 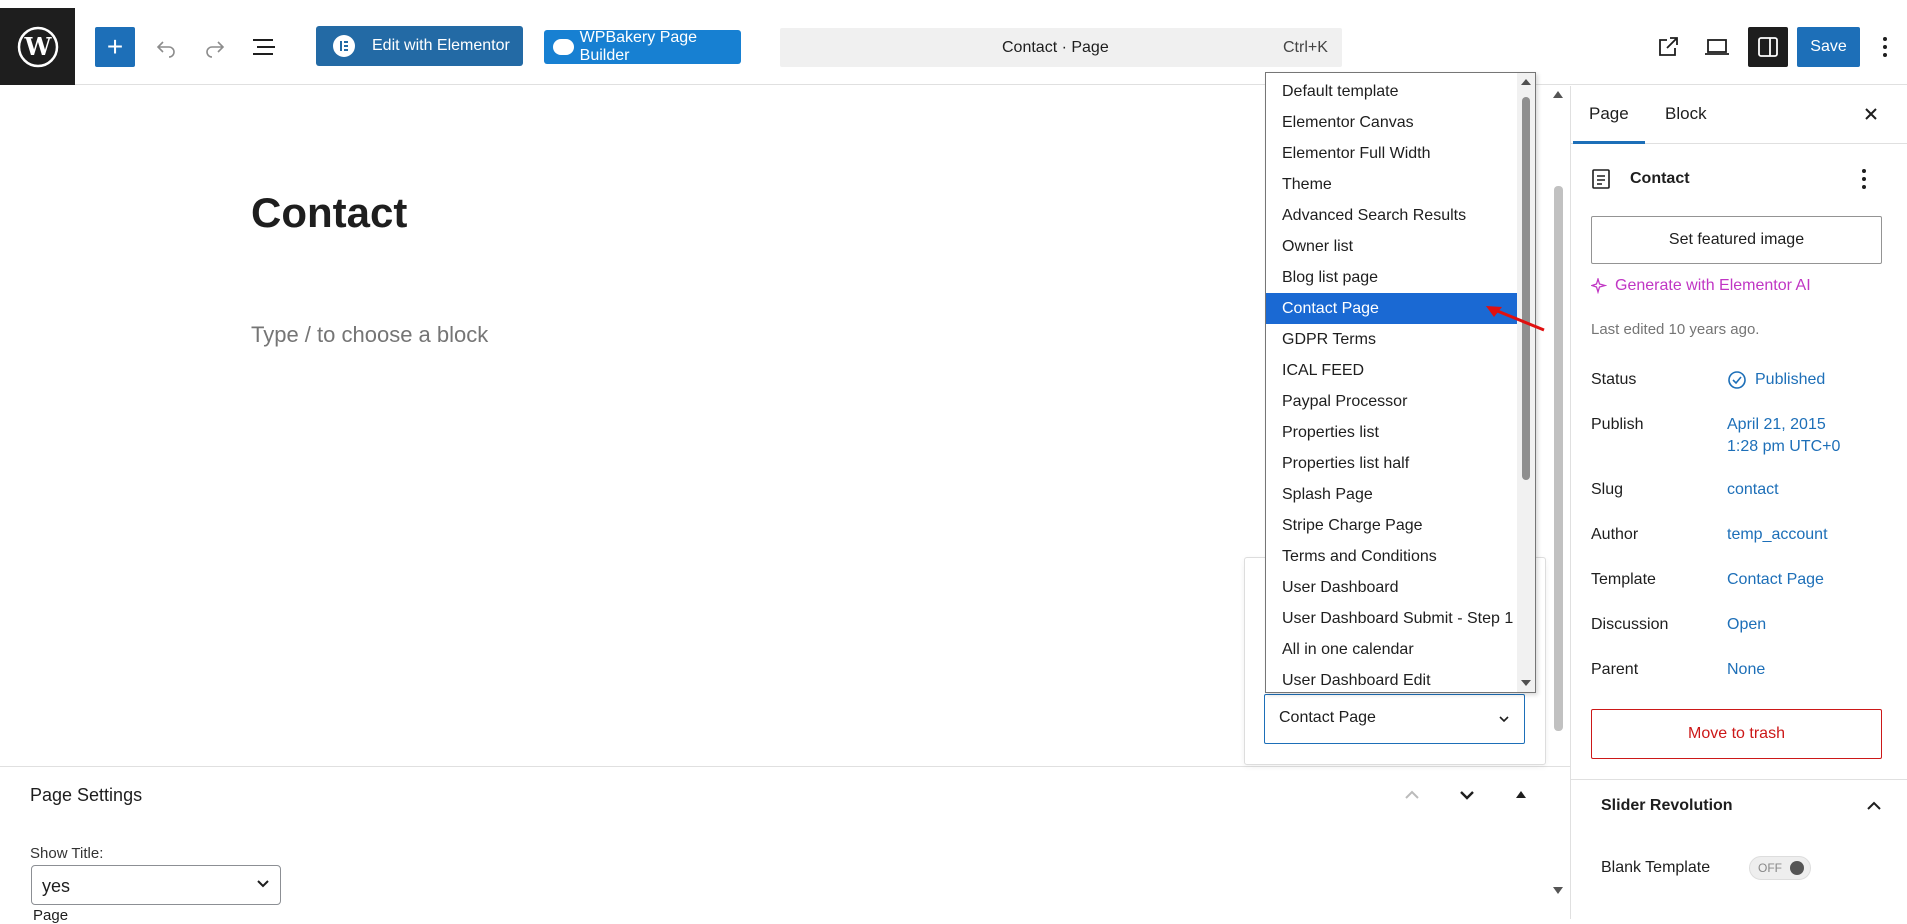 I want to click on template-option: Advanced Search Results, so click(x=1391, y=215).